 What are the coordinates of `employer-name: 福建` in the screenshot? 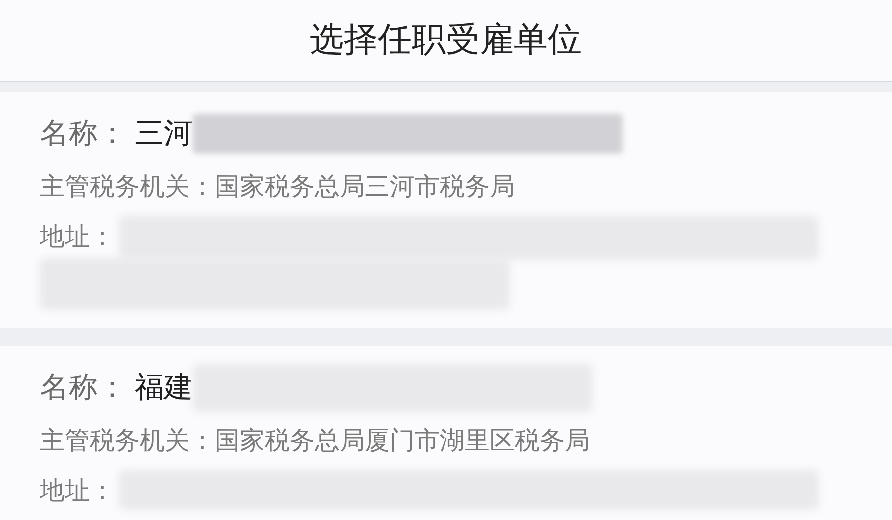 It's located at (164, 387).